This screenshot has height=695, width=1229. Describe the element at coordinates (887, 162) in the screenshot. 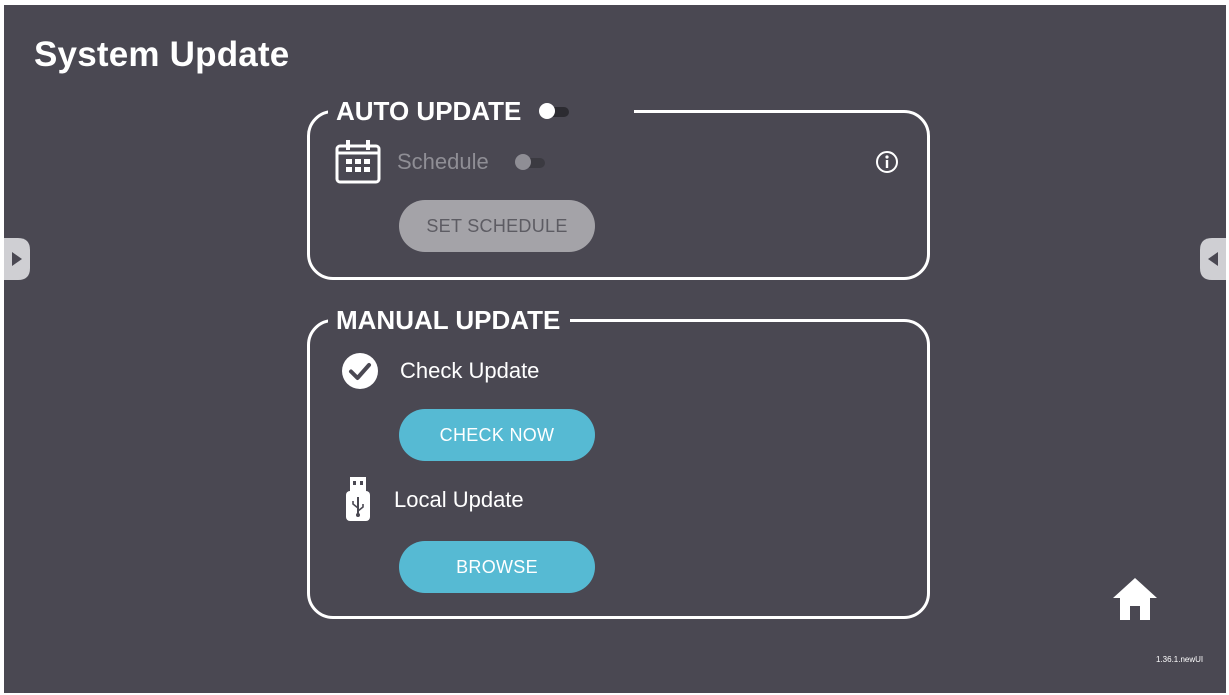

I see `info-icon` at that location.